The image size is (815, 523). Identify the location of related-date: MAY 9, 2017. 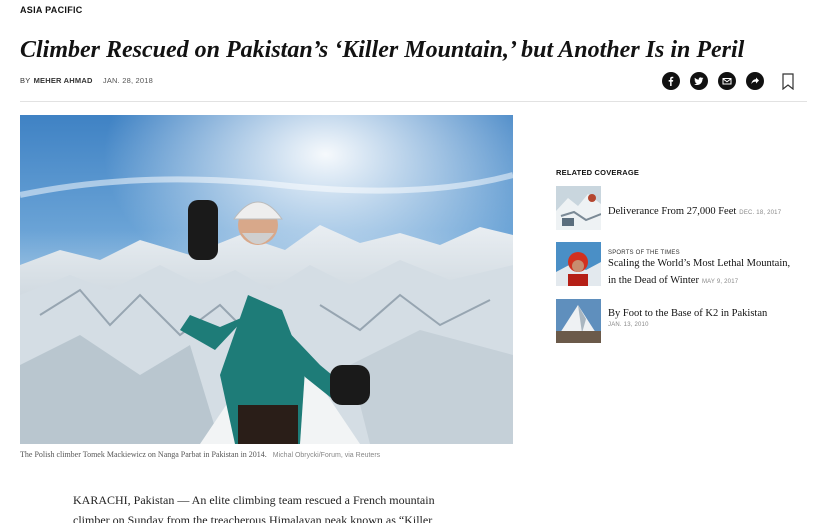
(720, 282).